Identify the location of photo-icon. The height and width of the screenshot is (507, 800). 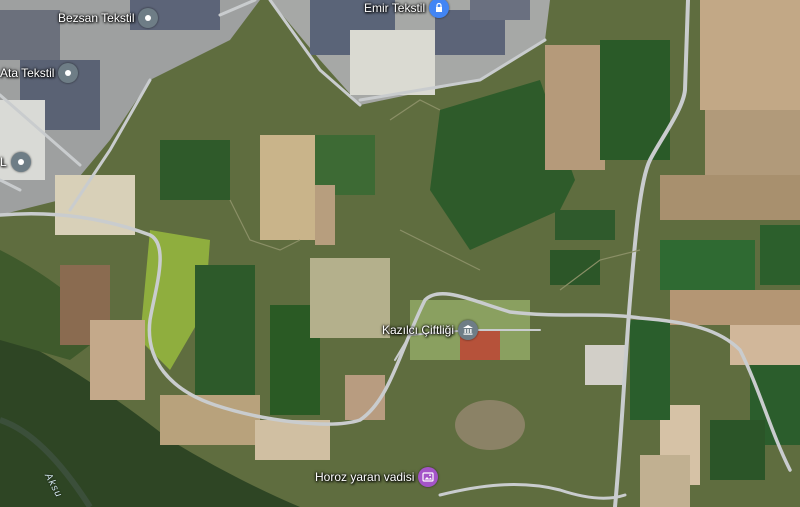
(428, 477).